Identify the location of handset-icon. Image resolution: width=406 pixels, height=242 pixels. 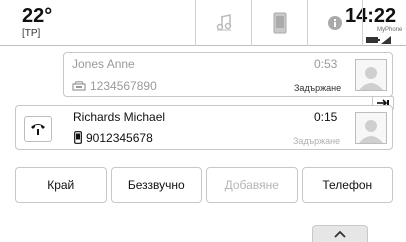
(38, 129).